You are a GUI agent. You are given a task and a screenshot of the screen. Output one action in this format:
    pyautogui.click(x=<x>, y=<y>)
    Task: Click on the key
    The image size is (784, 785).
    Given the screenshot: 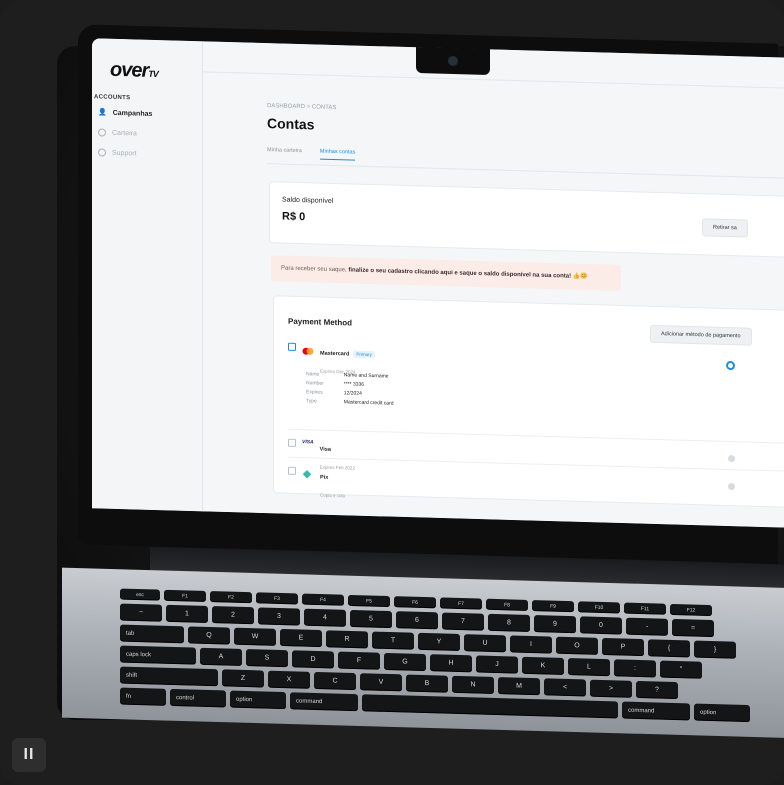 What is the action you would take?
    pyautogui.click(x=490, y=706)
    